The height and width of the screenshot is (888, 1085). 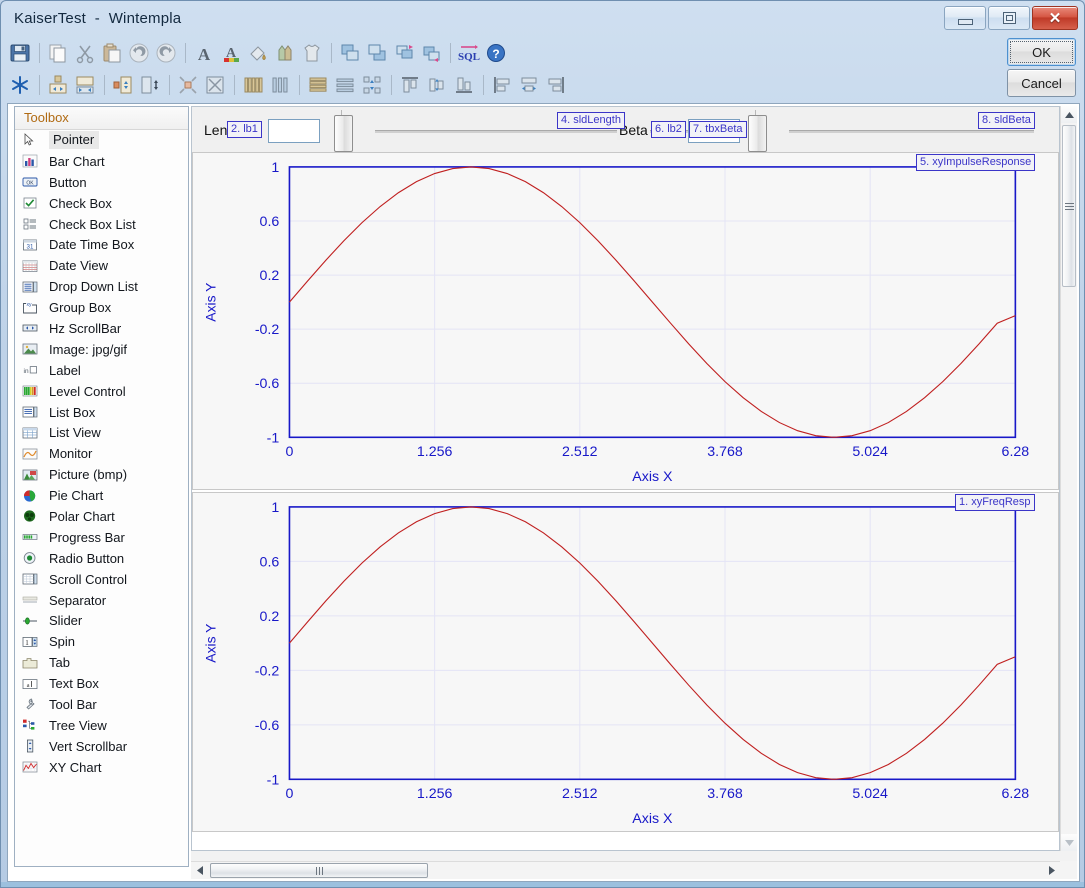 I want to click on toolbox-item-slider: Slider, so click(x=101, y=620).